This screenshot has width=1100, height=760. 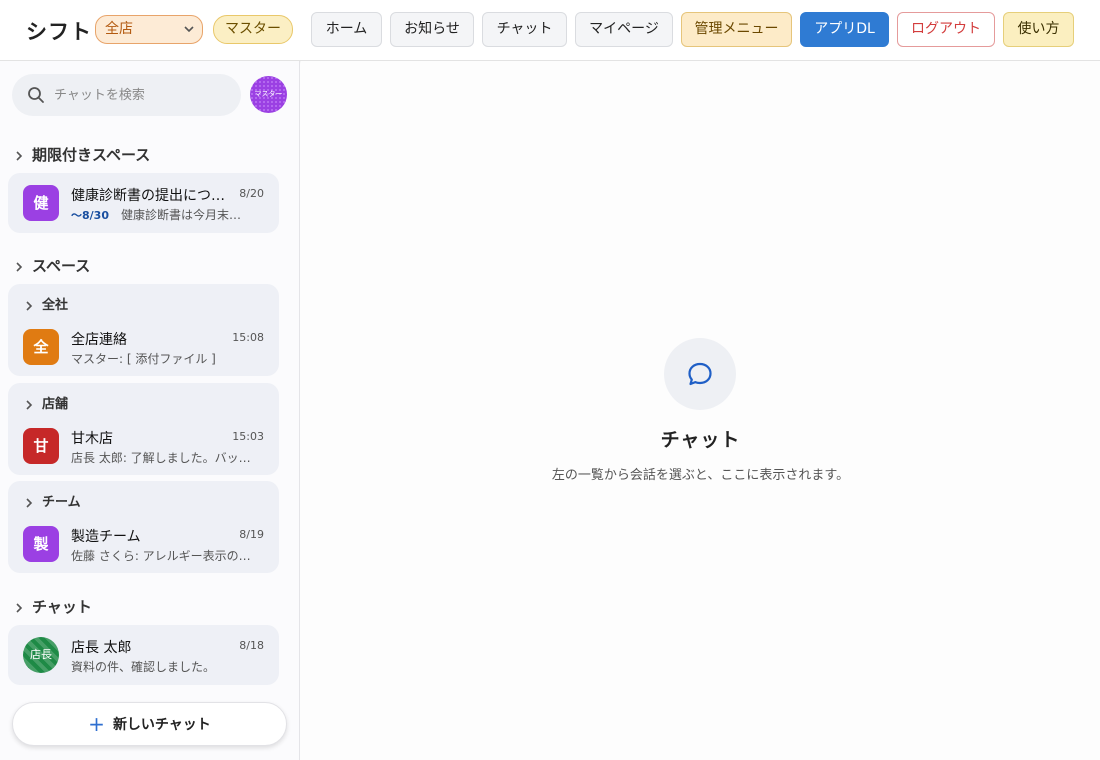 What do you see at coordinates (946, 29) in the screenshot?
I see `nav-logout-button: ログアウト` at bounding box center [946, 29].